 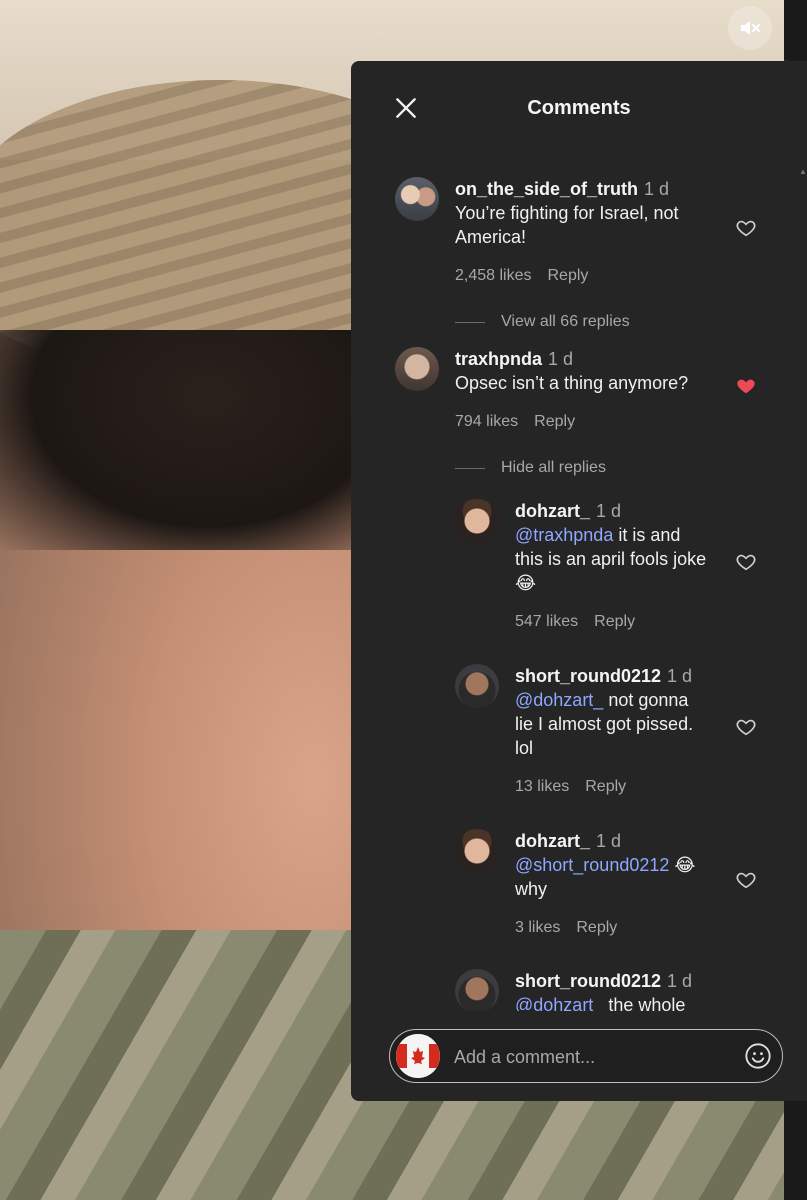 What do you see at coordinates (682, 865) in the screenshot?
I see `reply-text: 😂` at bounding box center [682, 865].